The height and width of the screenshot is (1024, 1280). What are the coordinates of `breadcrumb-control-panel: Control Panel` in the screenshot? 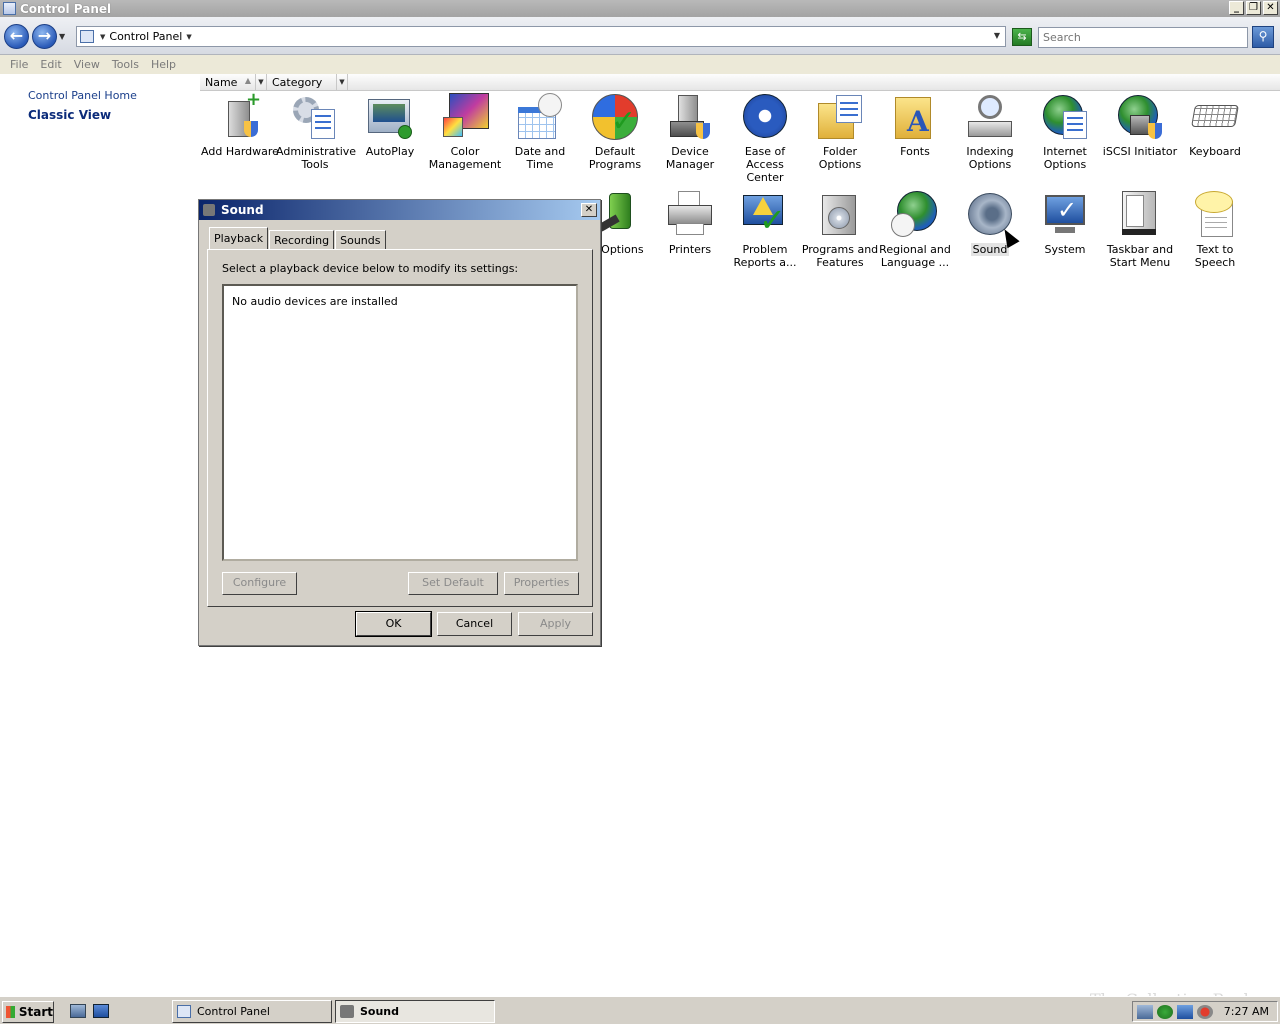 It's located at (145, 36).